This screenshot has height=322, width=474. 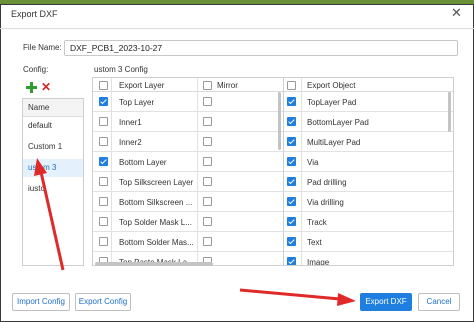 What do you see at coordinates (52, 221) in the screenshot?
I see `arrow-to-config` at bounding box center [52, 221].